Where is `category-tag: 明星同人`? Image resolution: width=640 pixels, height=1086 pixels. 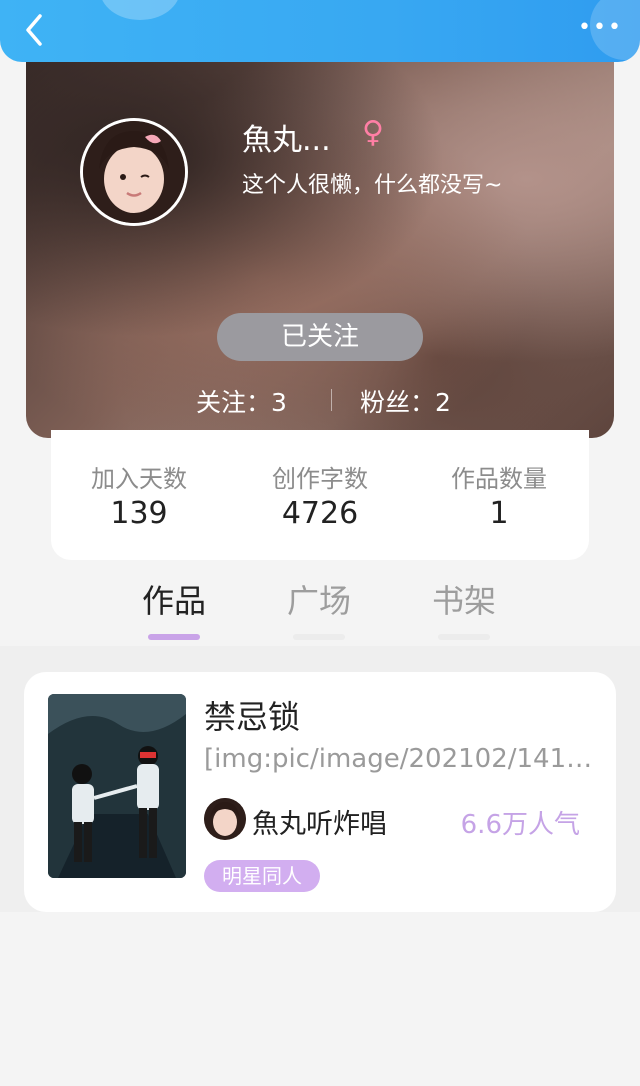 category-tag: 明星同人 is located at coordinates (262, 876).